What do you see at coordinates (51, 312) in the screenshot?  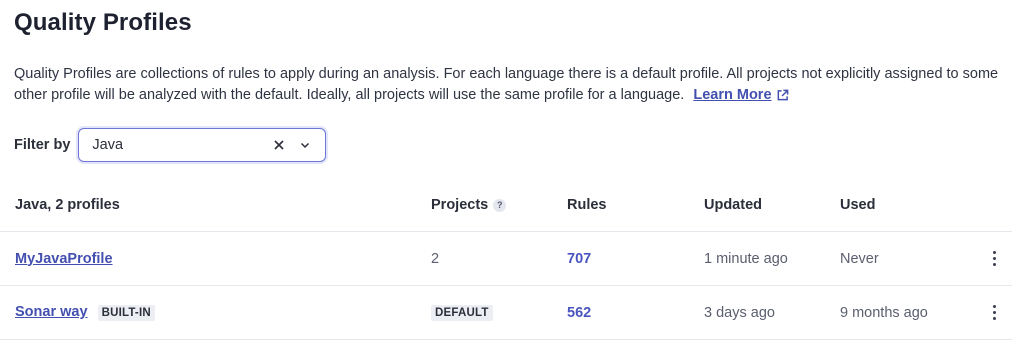 I see `profile-name-link: Sonar way` at bounding box center [51, 312].